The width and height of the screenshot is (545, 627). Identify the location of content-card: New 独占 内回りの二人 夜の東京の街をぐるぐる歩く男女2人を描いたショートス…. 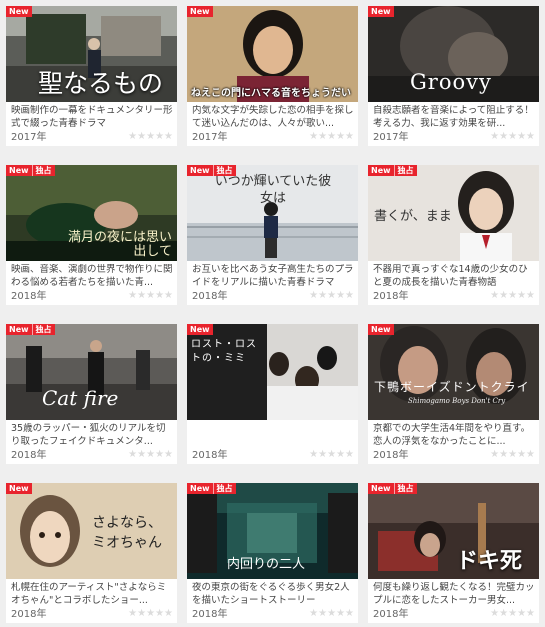
(272, 553).